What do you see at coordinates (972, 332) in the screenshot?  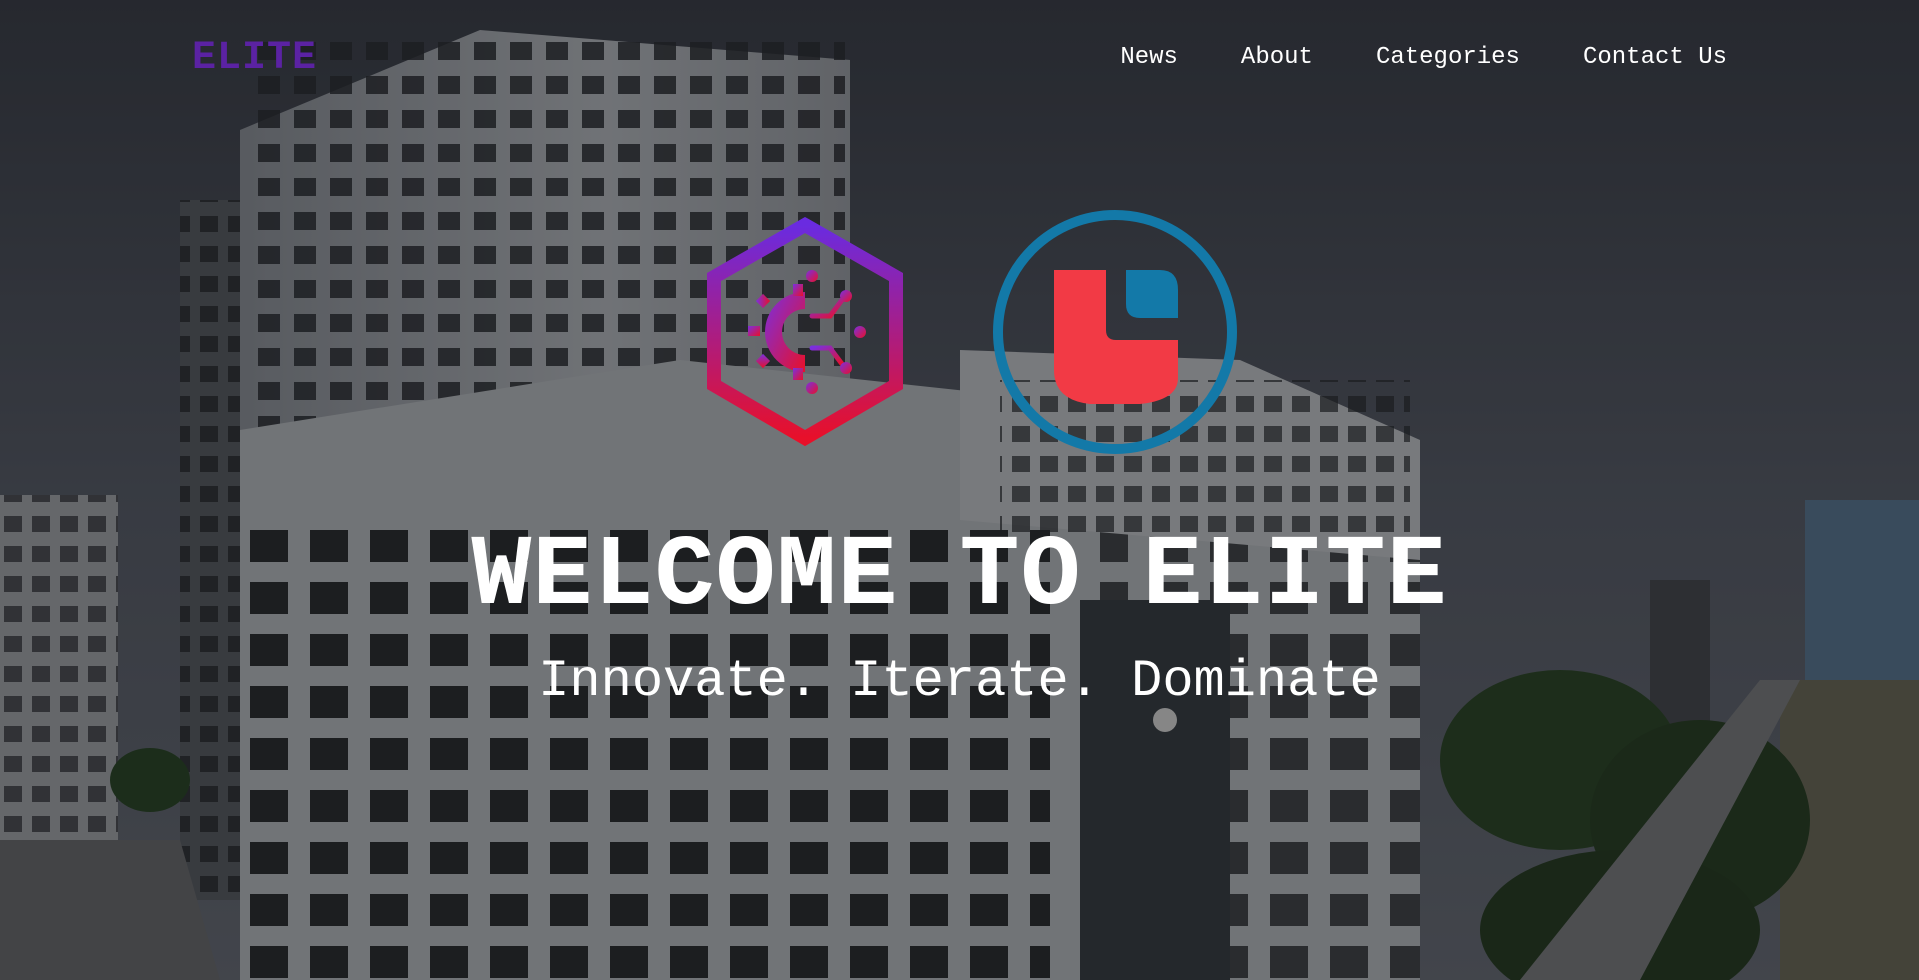 I see `partner-logos` at bounding box center [972, 332].